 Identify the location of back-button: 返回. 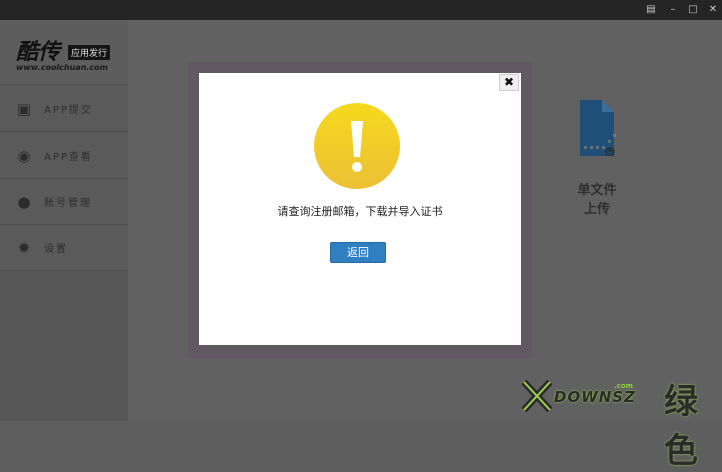
(358, 252).